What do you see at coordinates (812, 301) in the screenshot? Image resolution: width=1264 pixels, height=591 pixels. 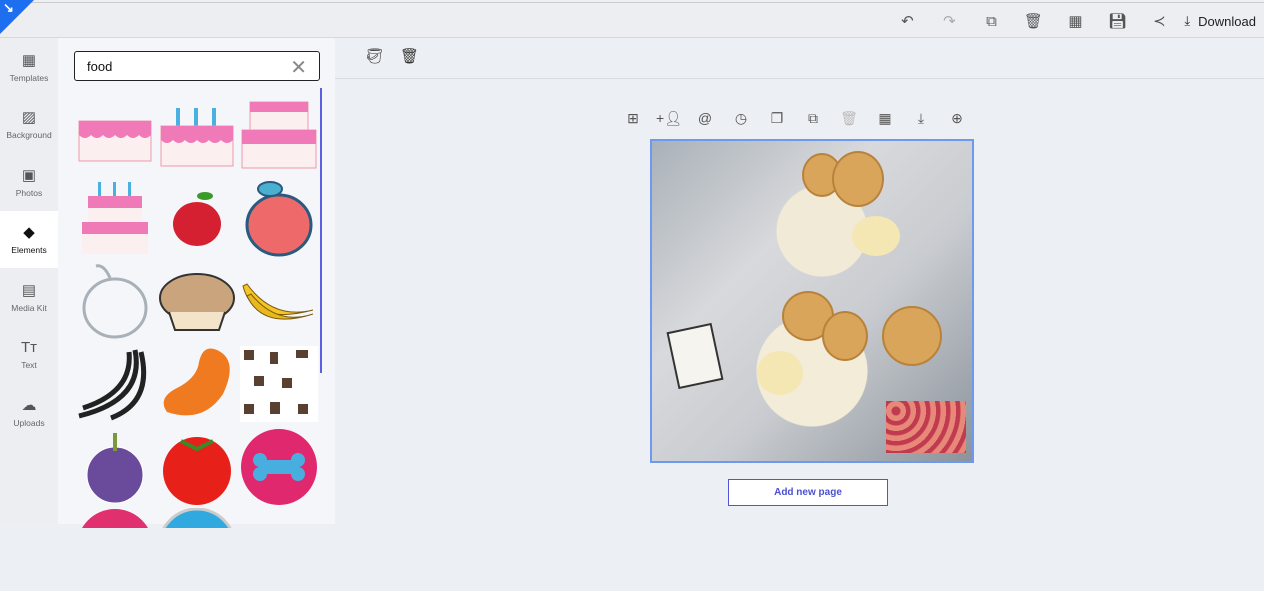 I see `design-canvas` at bounding box center [812, 301].